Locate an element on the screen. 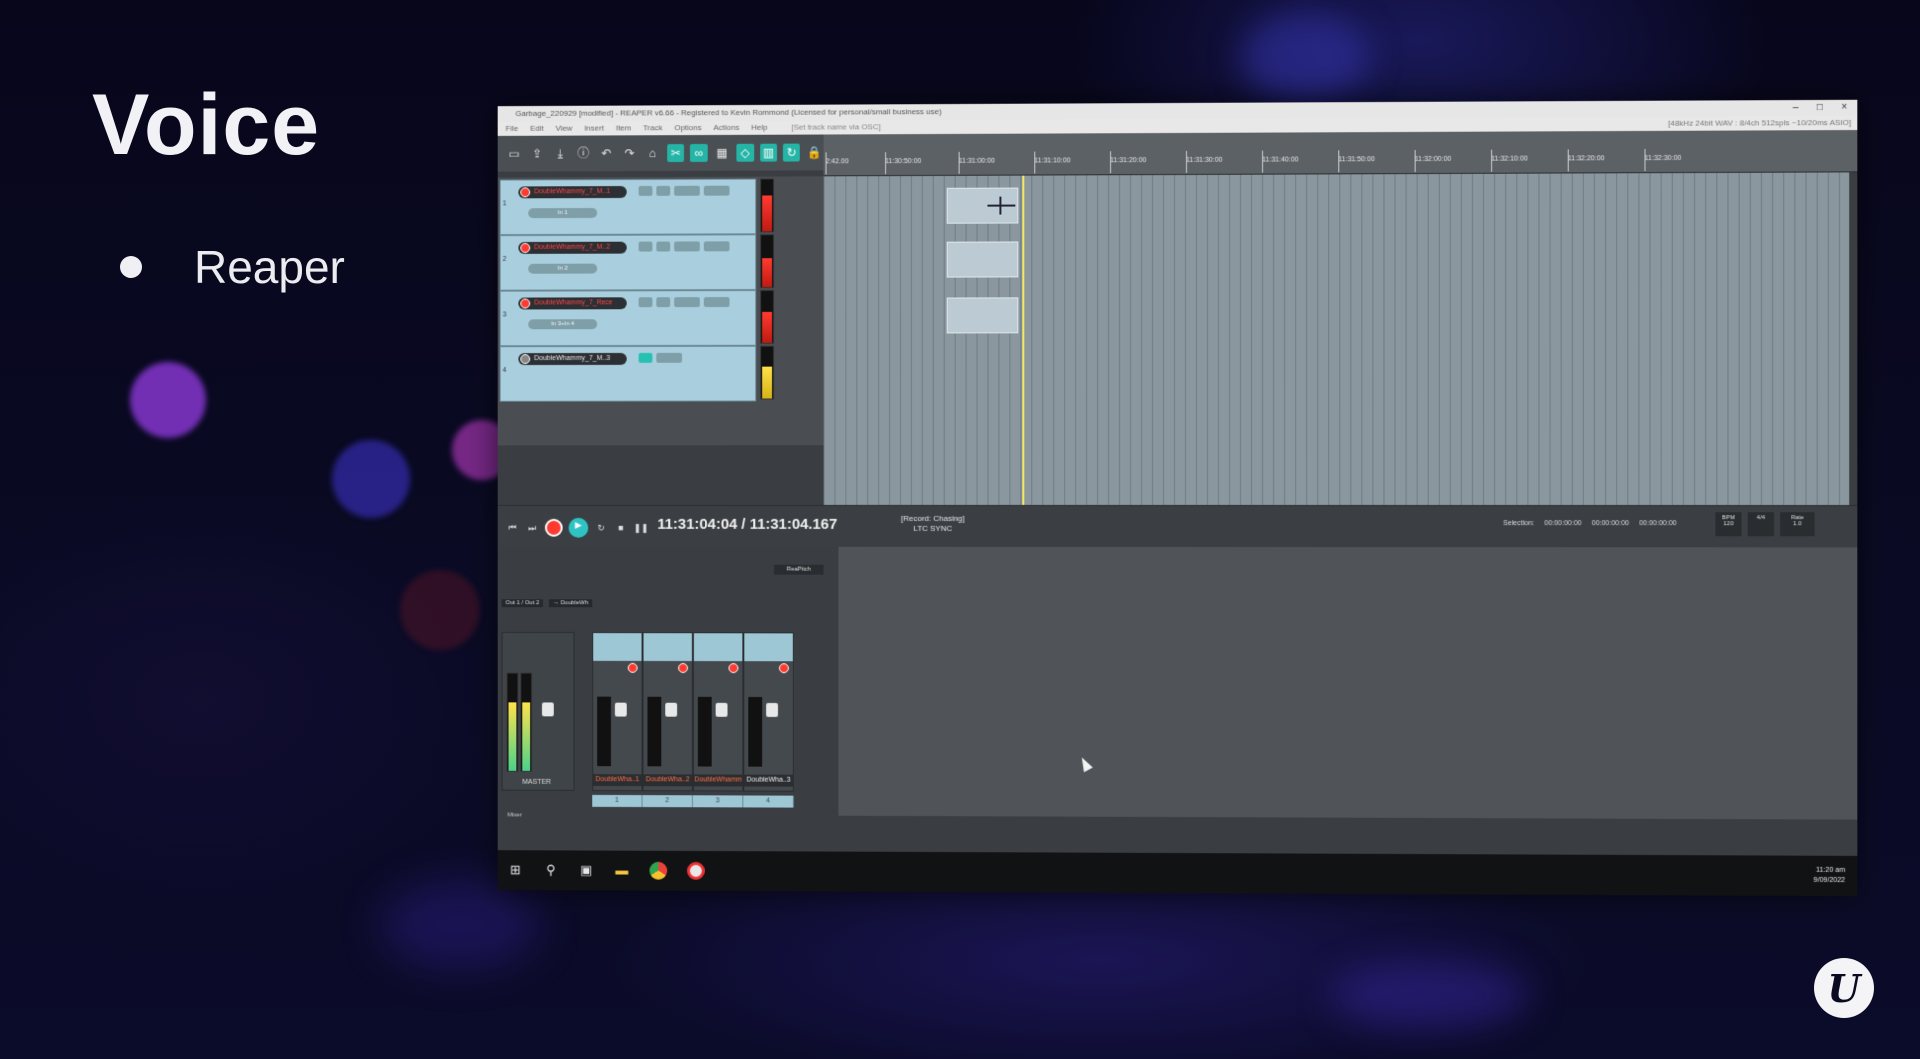 The width and height of the screenshot is (1920, 1059). selection-start: 00:00:00:00 is located at coordinates (1562, 523).